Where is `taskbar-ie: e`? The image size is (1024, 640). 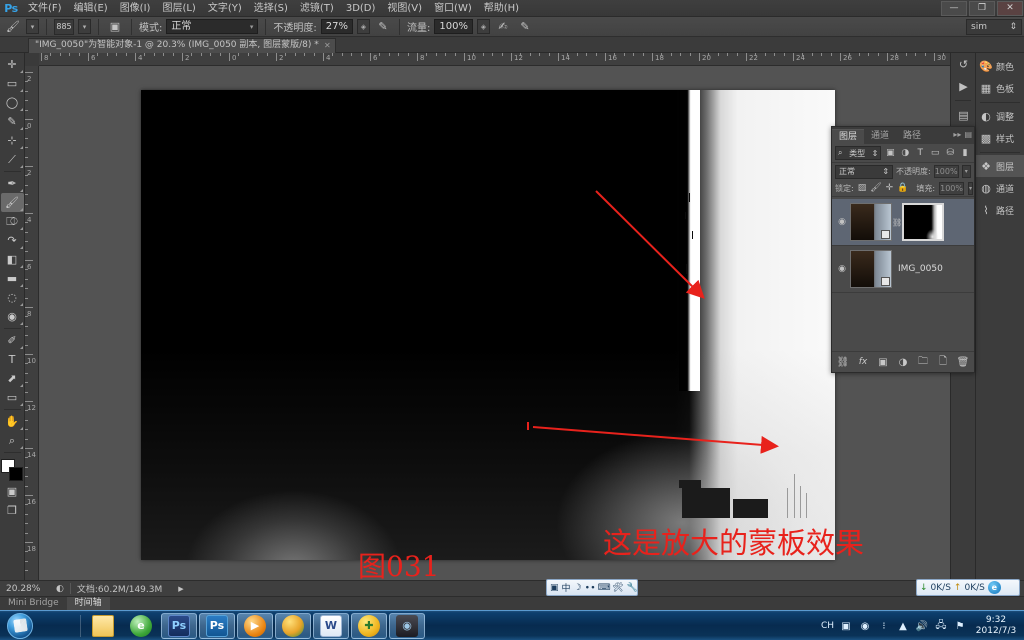 taskbar-ie: e is located at coordinates (141, 626).